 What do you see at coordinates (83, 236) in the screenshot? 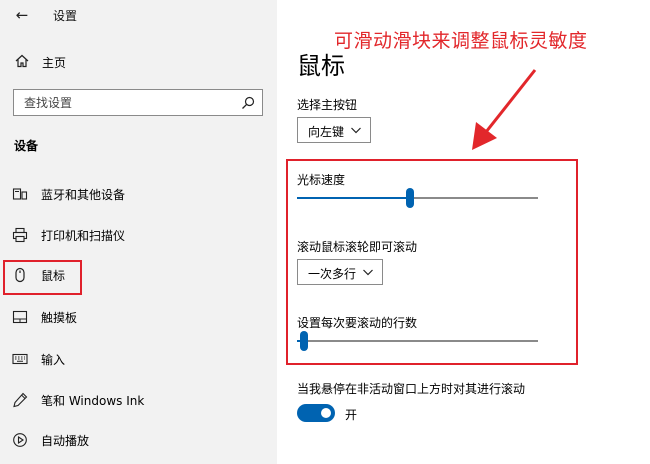
I see `sidebar-item-label: 打印机和扫描仪` at bounding box center [83, 236].